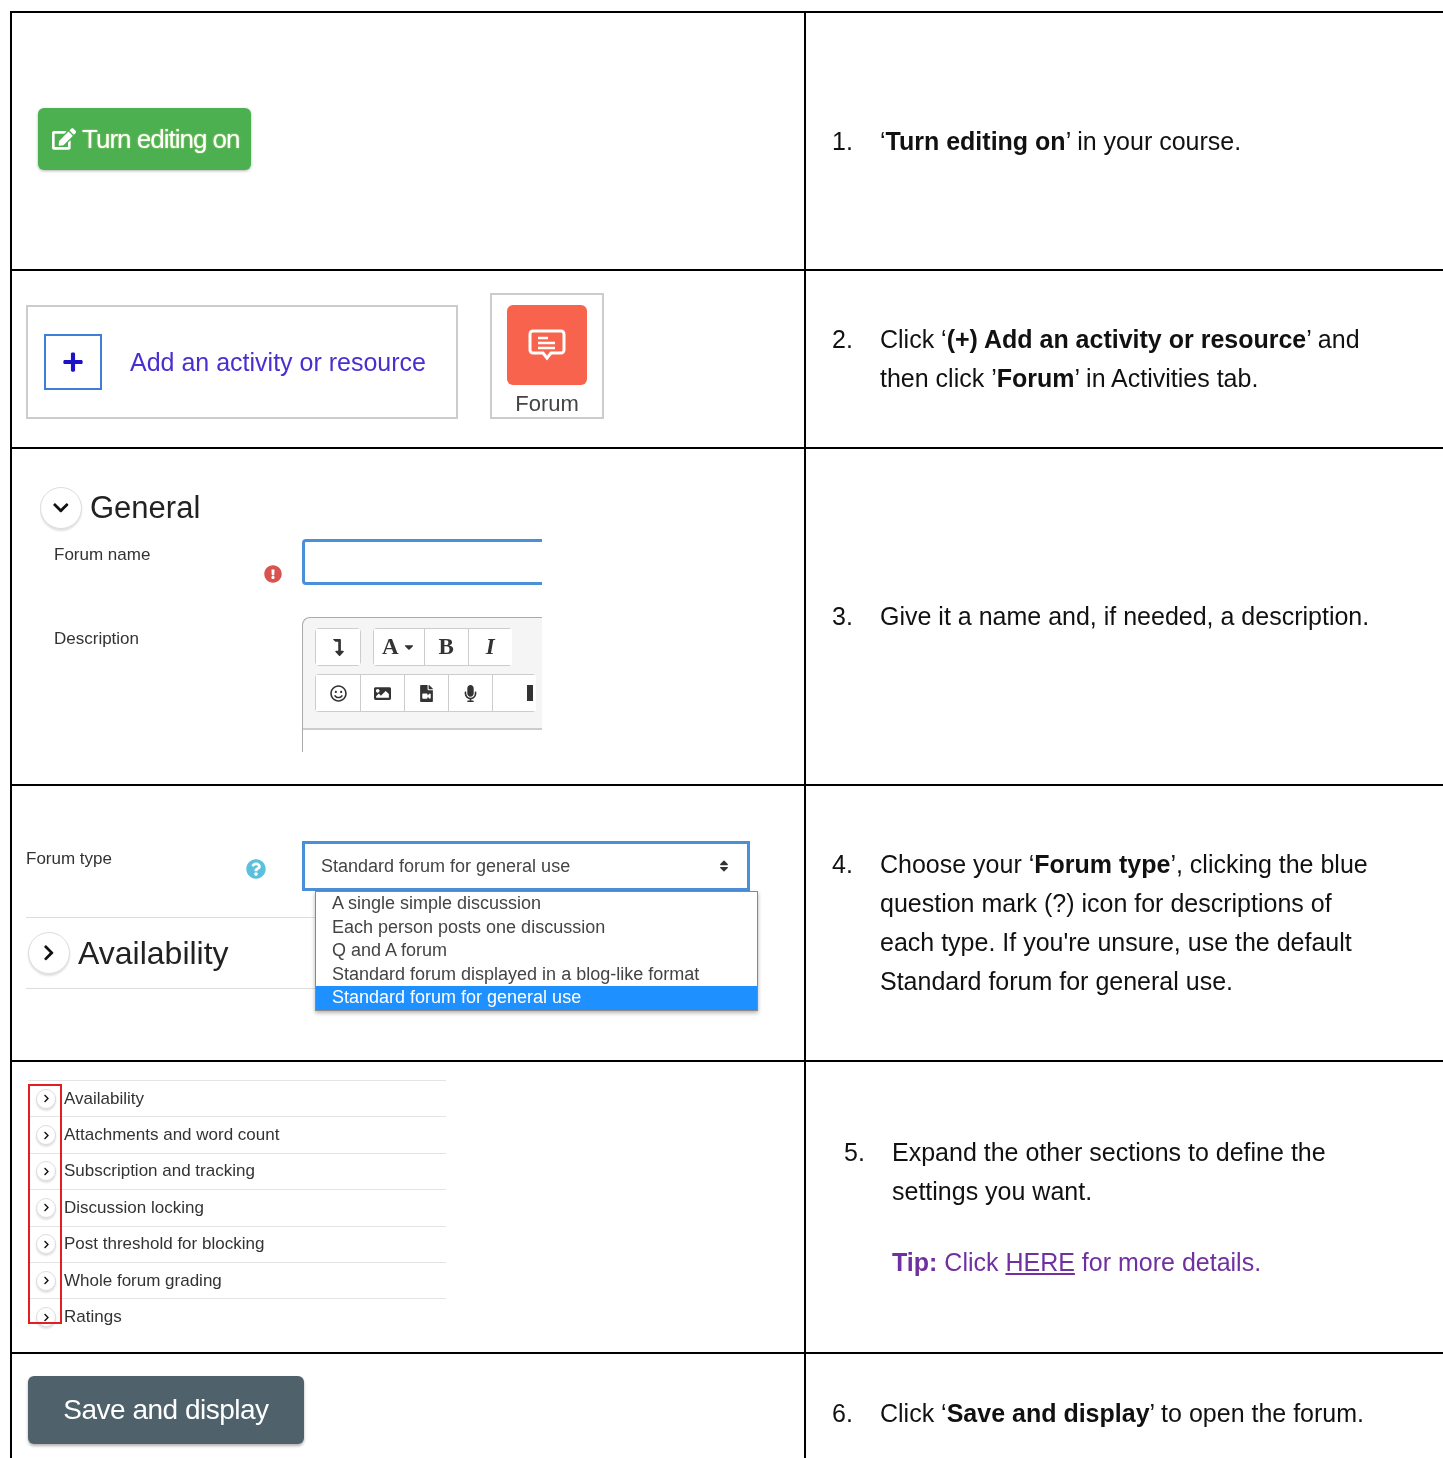 This screenshot has width=1443, height=1458. What do you see at coordinates (1040, 1261) in the screenshot?
I see `here-link: HERE` at bounding box center [1040, 1261].